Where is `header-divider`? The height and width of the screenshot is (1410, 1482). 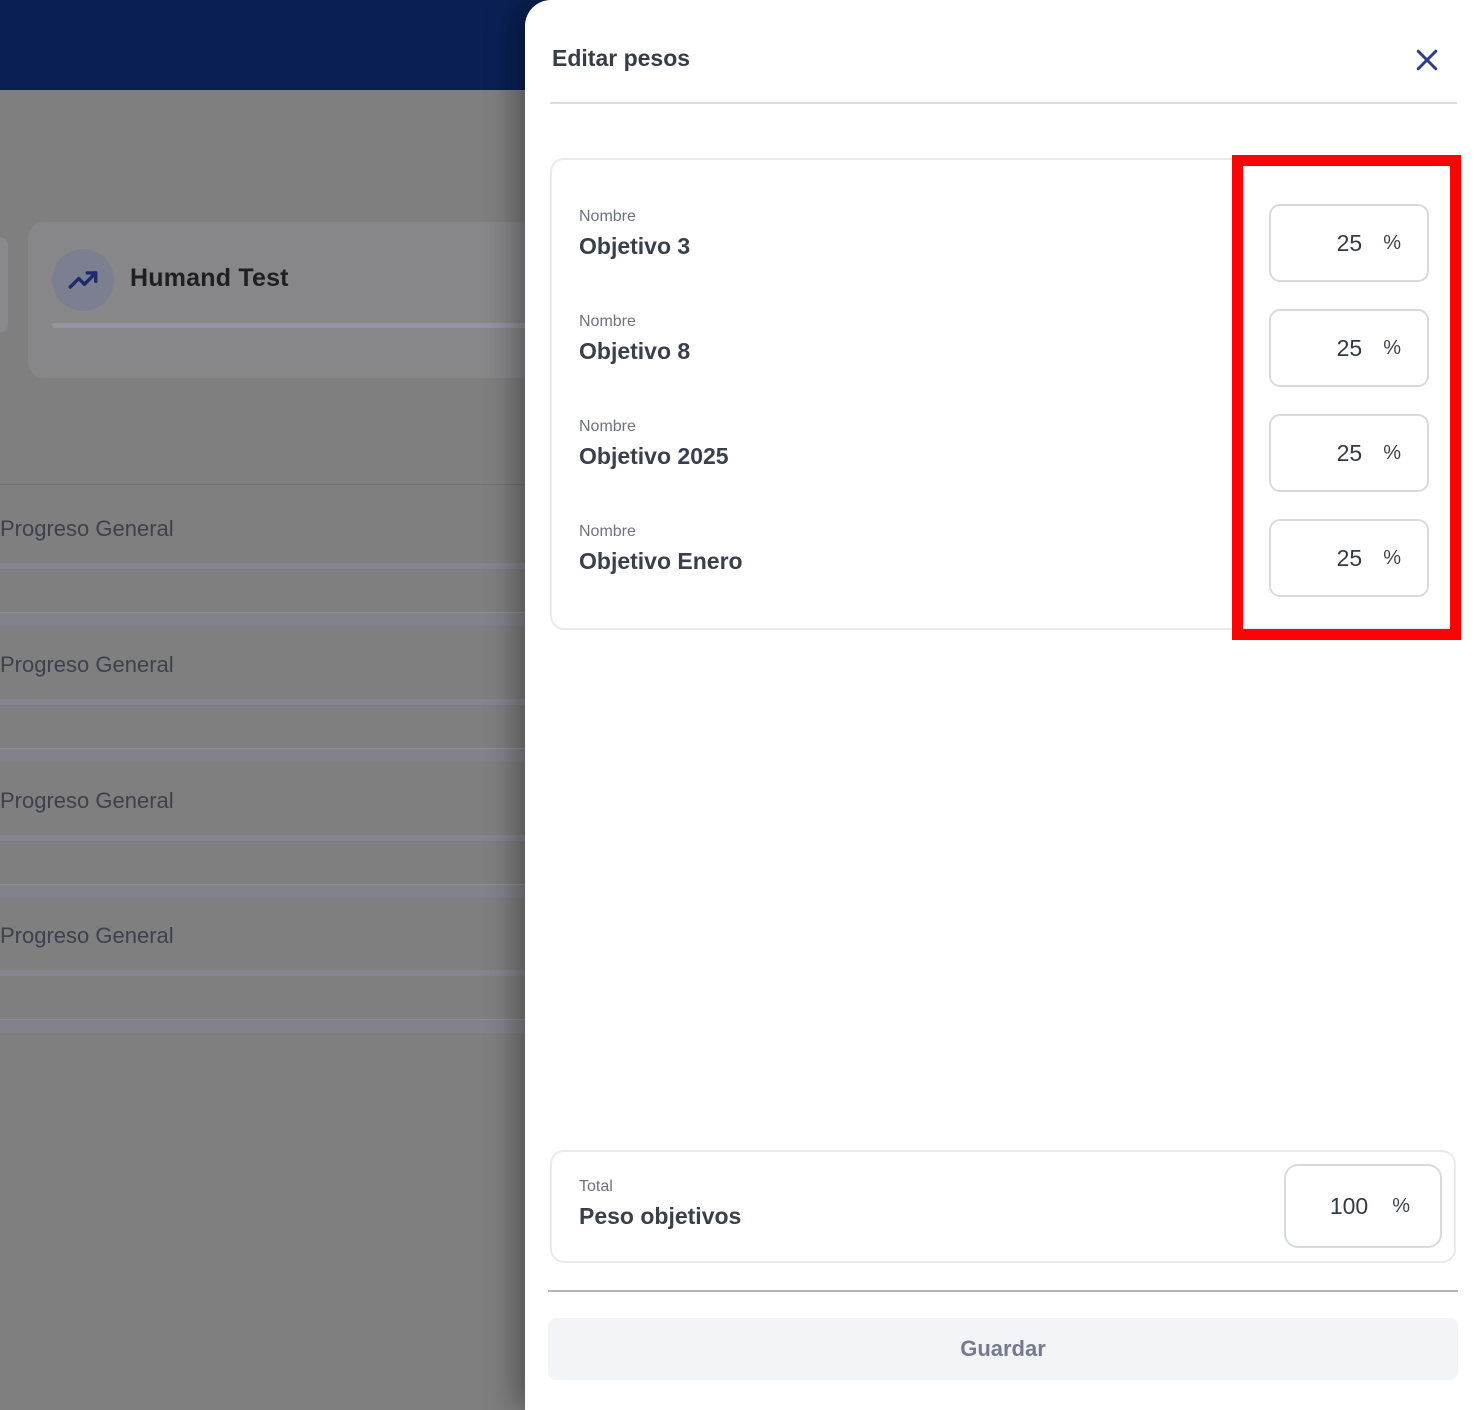 header-divider is located at coordinates (1003, 103).